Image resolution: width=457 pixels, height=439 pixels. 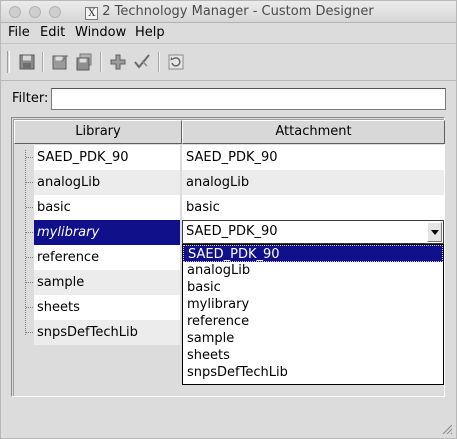 I want to click on menu-file: File, so click(x=19, y=32).